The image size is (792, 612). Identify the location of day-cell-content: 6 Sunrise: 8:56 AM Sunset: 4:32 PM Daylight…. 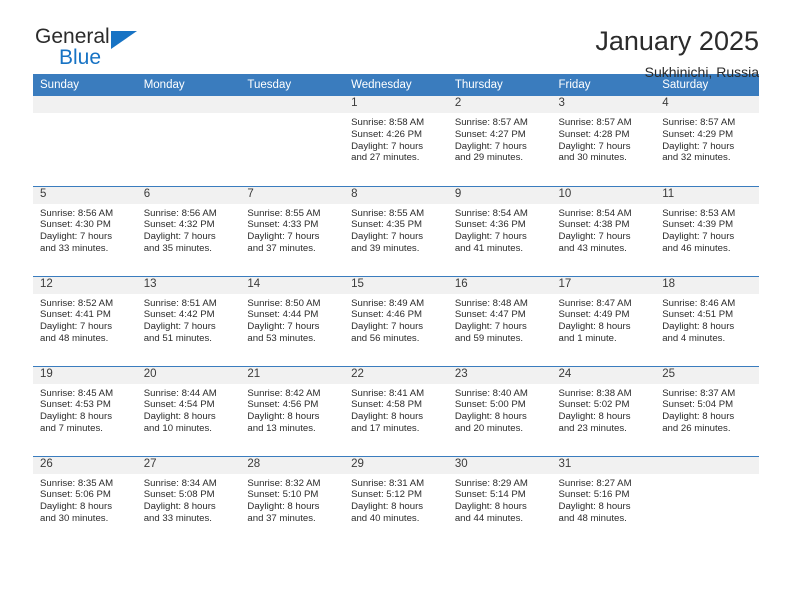
(188, 231).